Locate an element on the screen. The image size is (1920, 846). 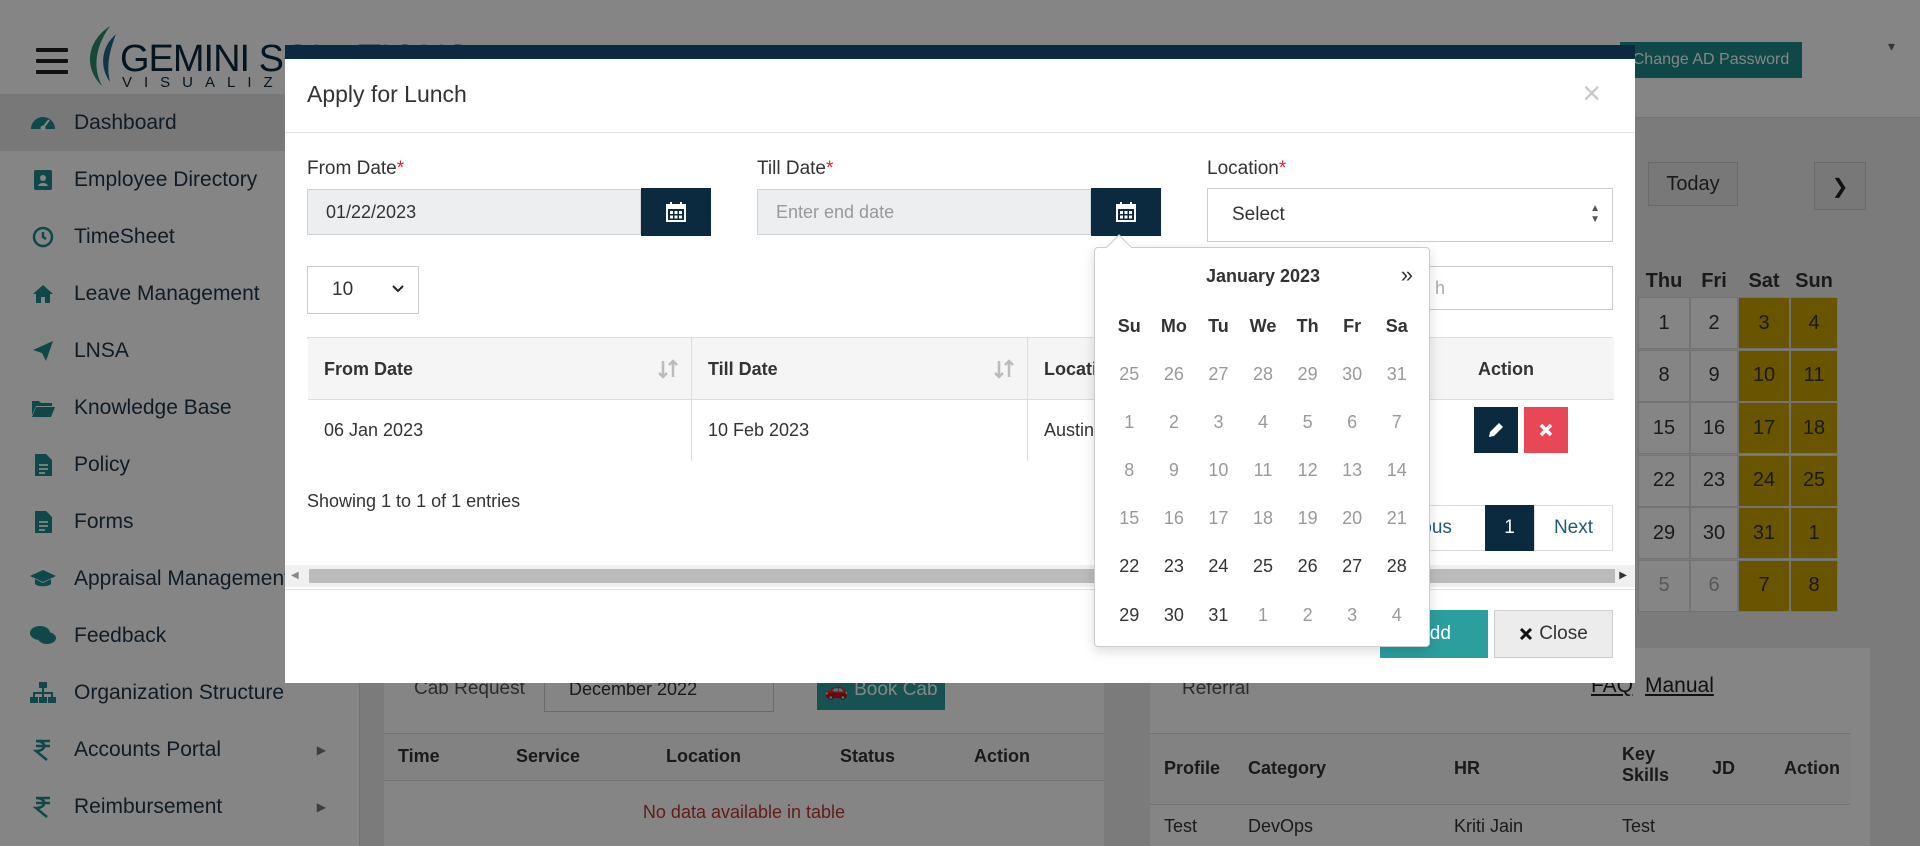
datepicker-day: 5 is located at coordinates (1307, 421).